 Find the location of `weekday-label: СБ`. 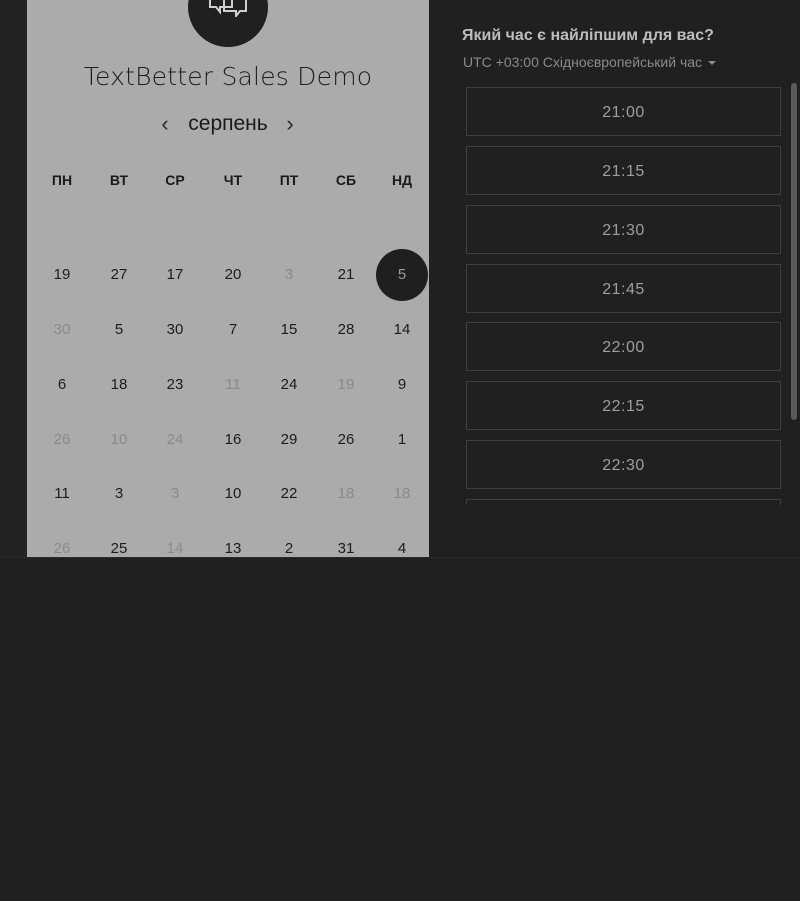

weekday-label: СБ is located at coordinates (346, 180).